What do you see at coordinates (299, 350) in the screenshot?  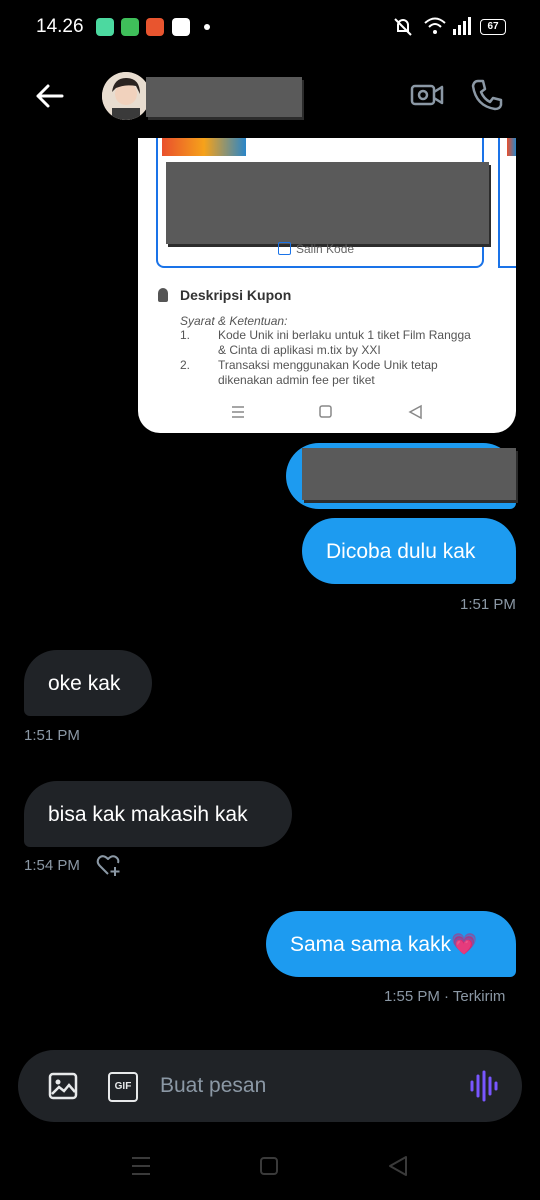 I see `term-text: & Cinta di aplikasi m.tix by XXI` at bounding box center [299, 350].